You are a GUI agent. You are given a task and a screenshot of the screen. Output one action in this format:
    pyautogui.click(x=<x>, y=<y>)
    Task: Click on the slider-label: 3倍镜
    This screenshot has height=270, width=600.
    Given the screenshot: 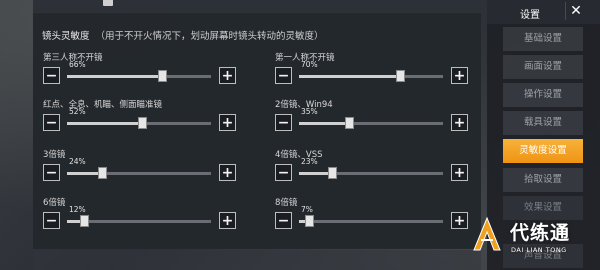 What is the action you would take?
    pyautogui.click(x=54, y=155)
    